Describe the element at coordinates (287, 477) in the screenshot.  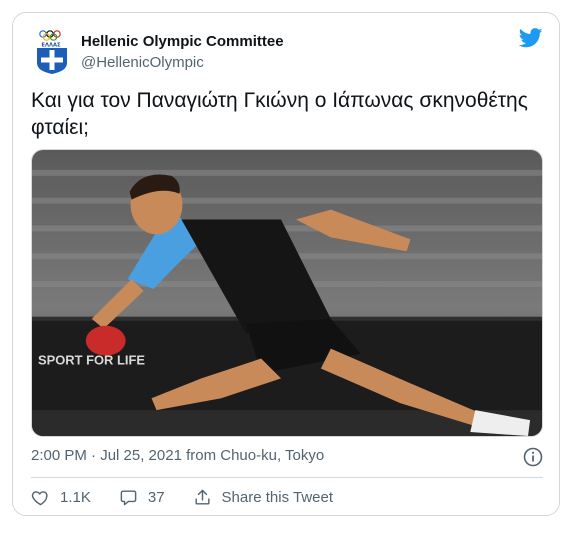
I see `divider` at that location.